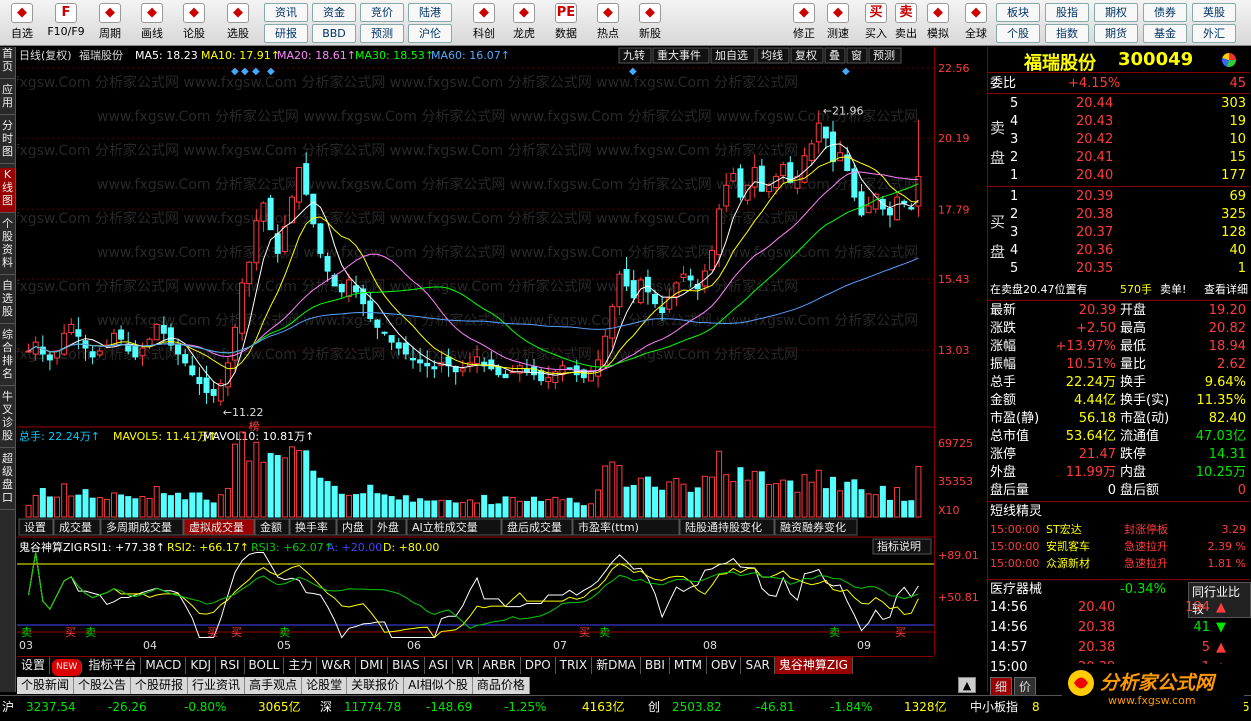 This screenshot has width=1251, height=721. Describe the element at coordinates (406, 665) in the screenshot. I see `indicator-tab: BIAS` at that location.